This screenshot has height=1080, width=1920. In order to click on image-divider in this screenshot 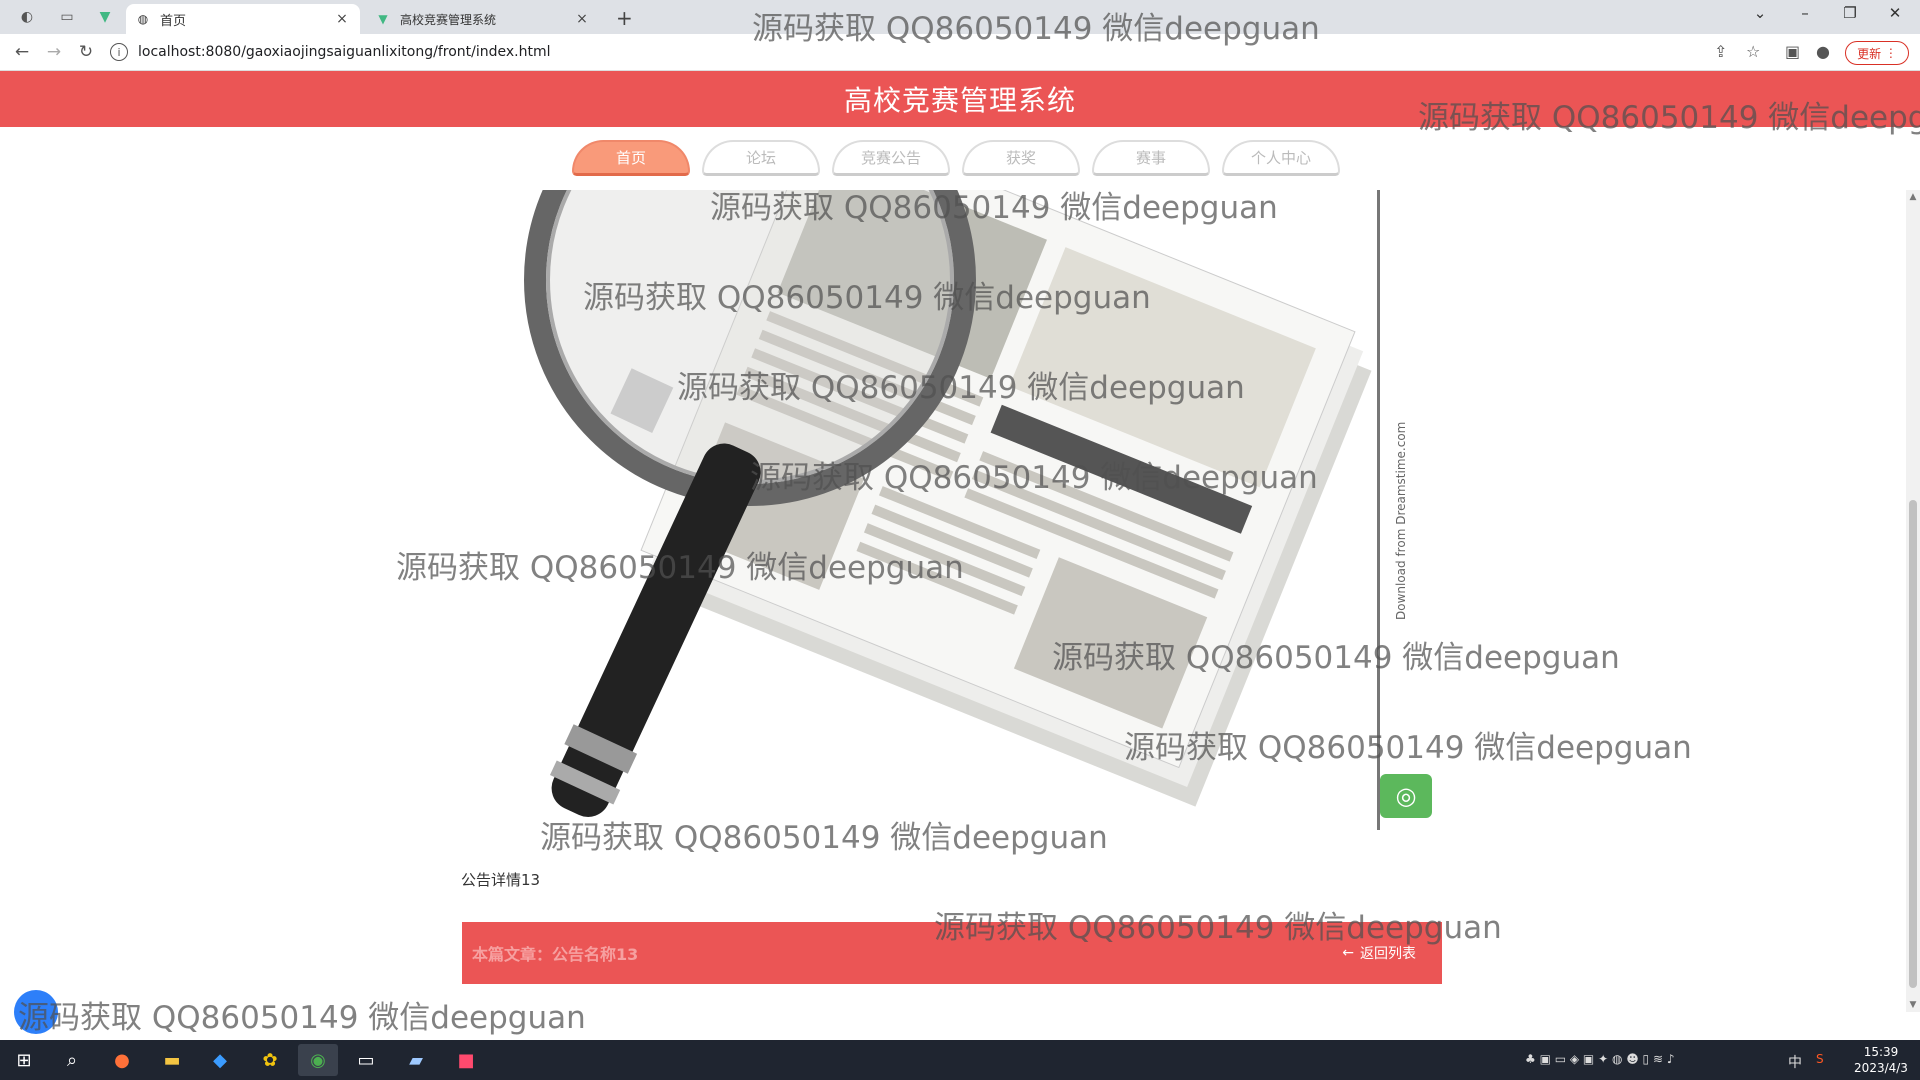, I will do `click(1378, 510)`.